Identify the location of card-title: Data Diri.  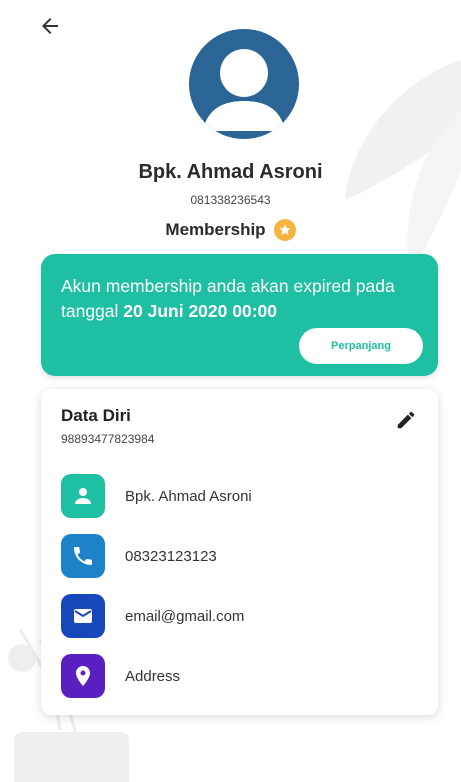
(96, 415).